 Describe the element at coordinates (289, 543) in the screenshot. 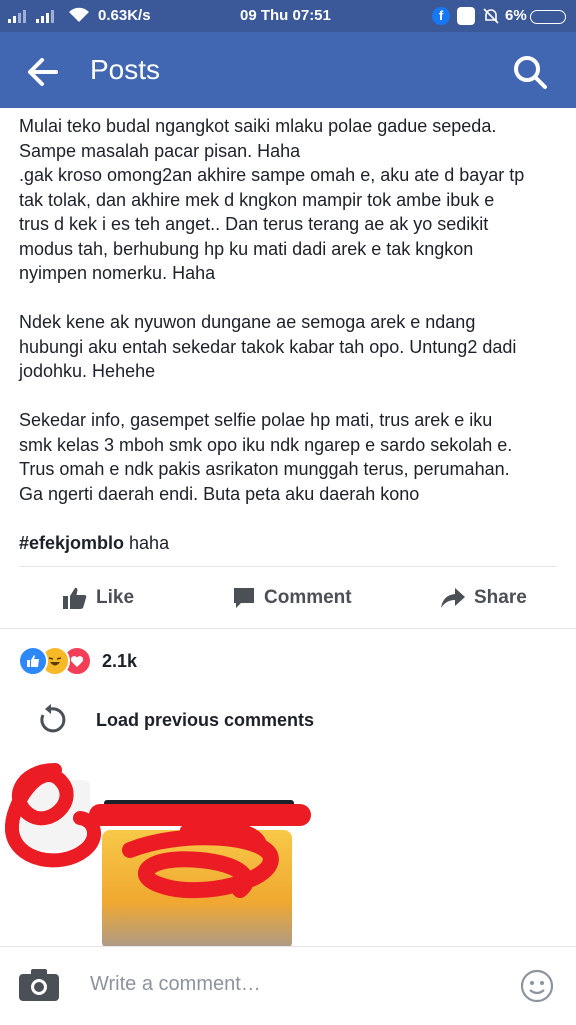

I see `post-hashtag-line: #efekjomblo haha` at that location.